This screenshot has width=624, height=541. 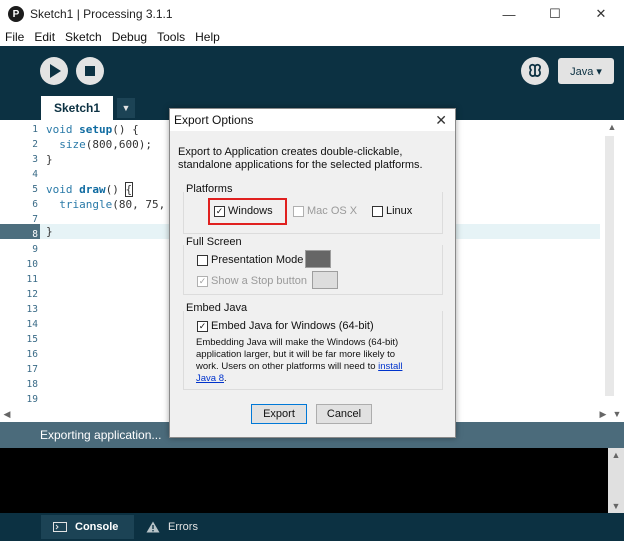 I want to click on dialog-close-button: ✕, so click(x=441, y=120).